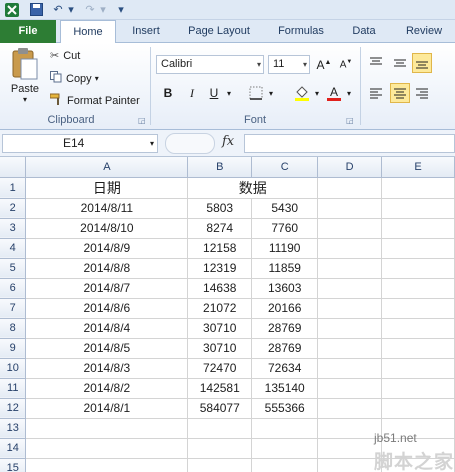 This screenshot has width=455, height=472. Describe the element at coordinates (285, 268) in the screenshot. I see `cell-value-c: 11859` at that location.